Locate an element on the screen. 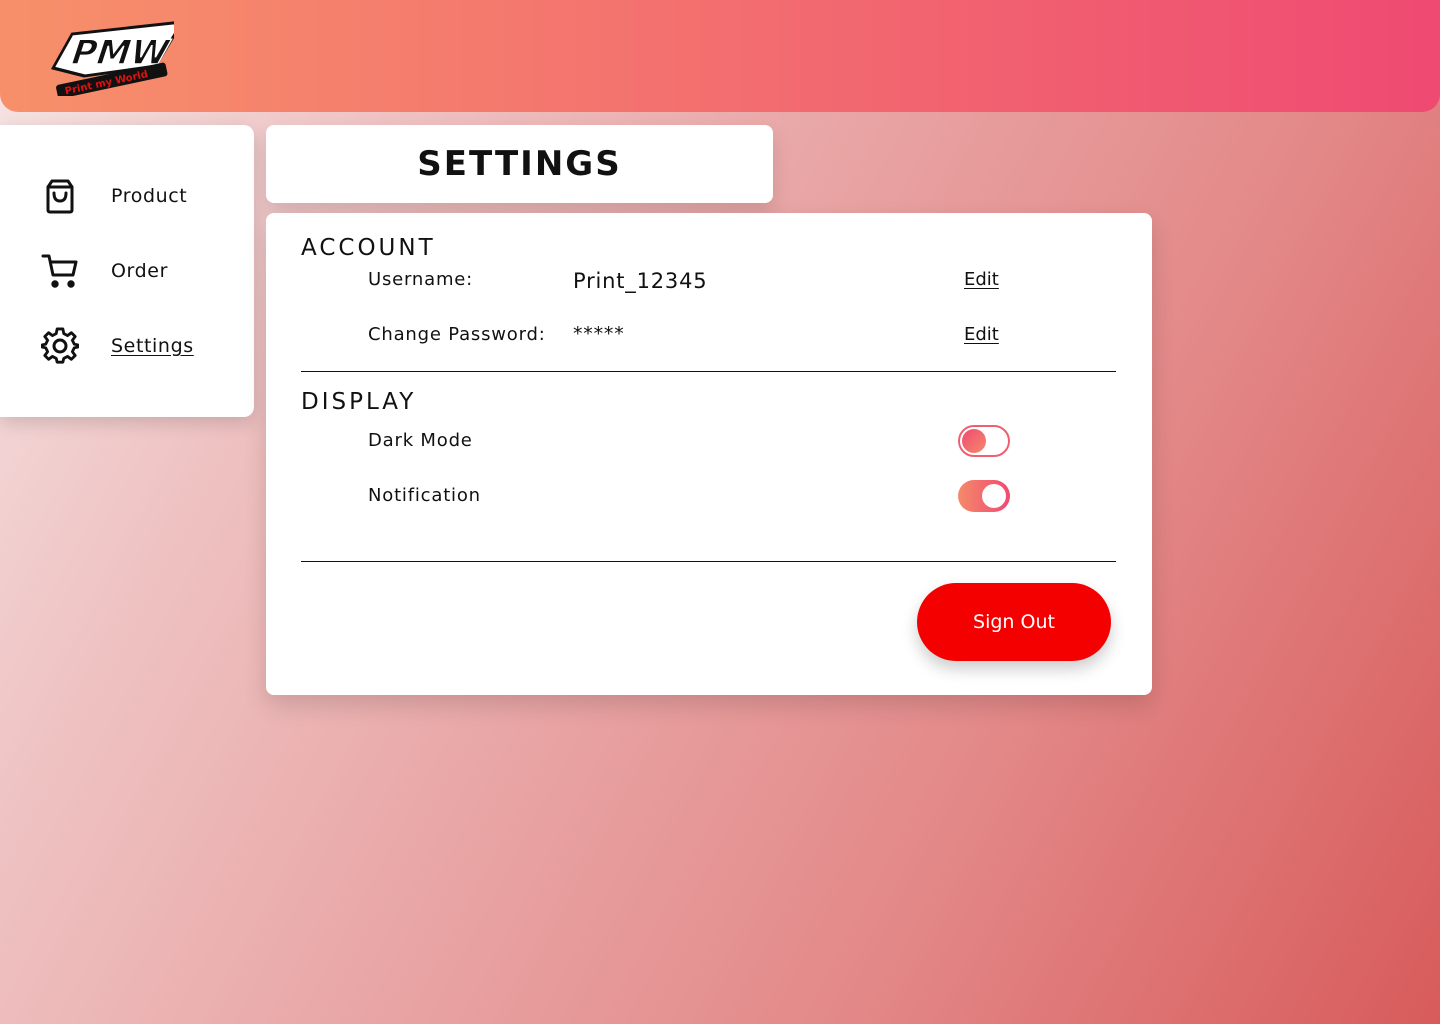  notification-label: Notification is located at coordinates (424, 495).